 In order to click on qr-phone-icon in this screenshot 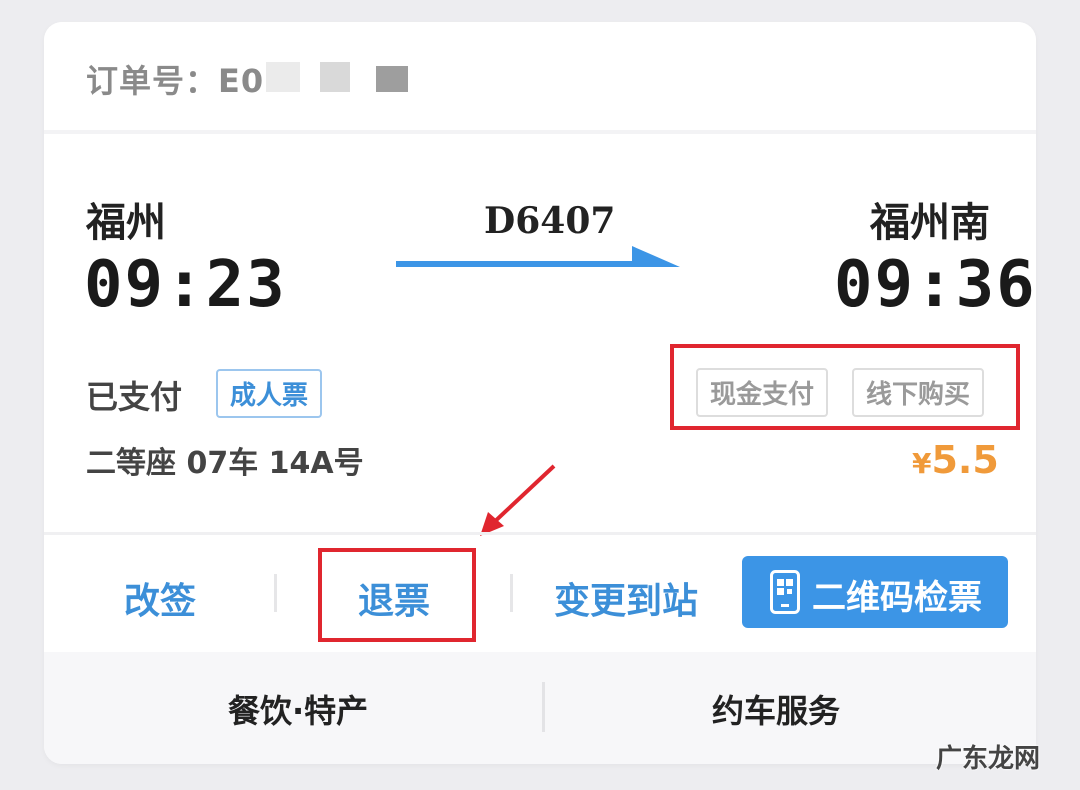, I will do `click(785, 592)`.